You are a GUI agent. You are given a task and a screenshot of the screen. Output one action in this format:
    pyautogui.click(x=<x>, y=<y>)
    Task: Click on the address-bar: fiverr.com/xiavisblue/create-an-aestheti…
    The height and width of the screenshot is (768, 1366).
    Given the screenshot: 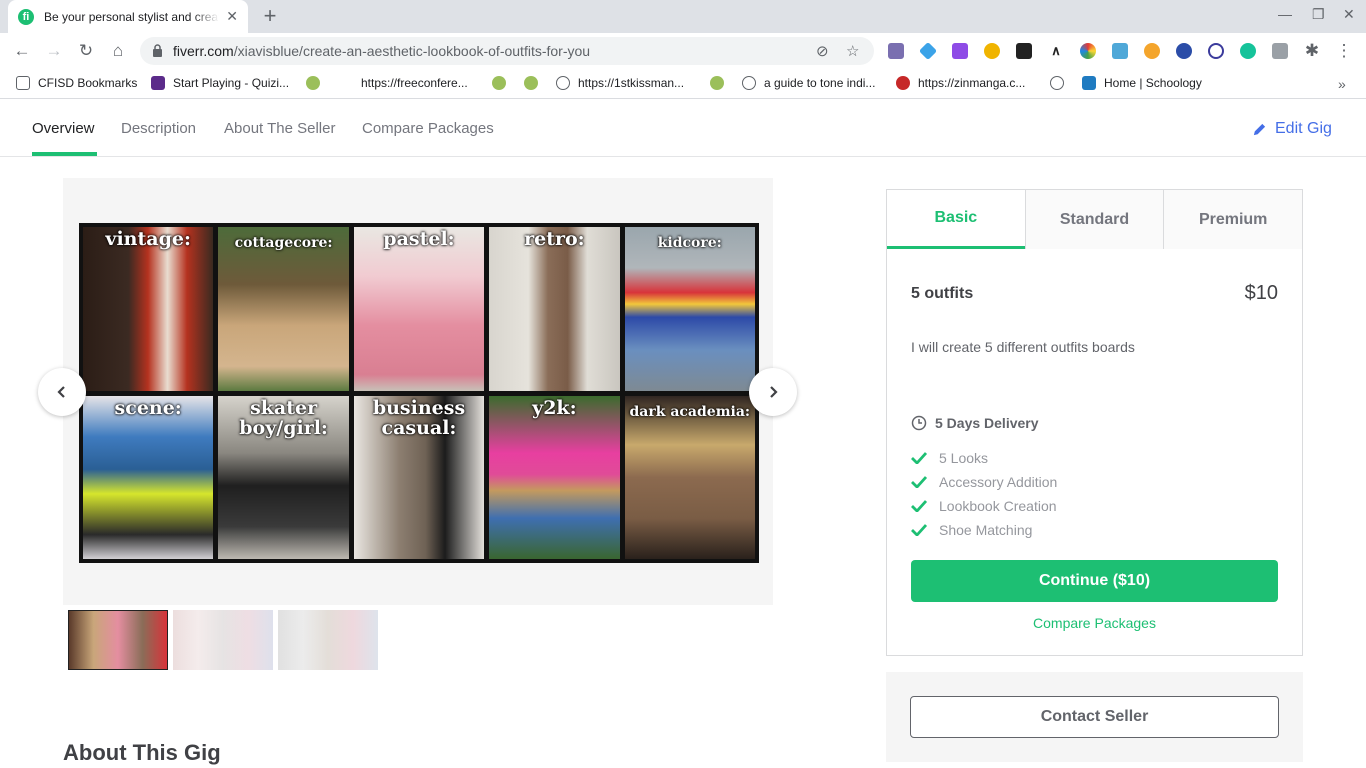 What is the action you would take?
    pyautogui.click(x=507, y=51)
    